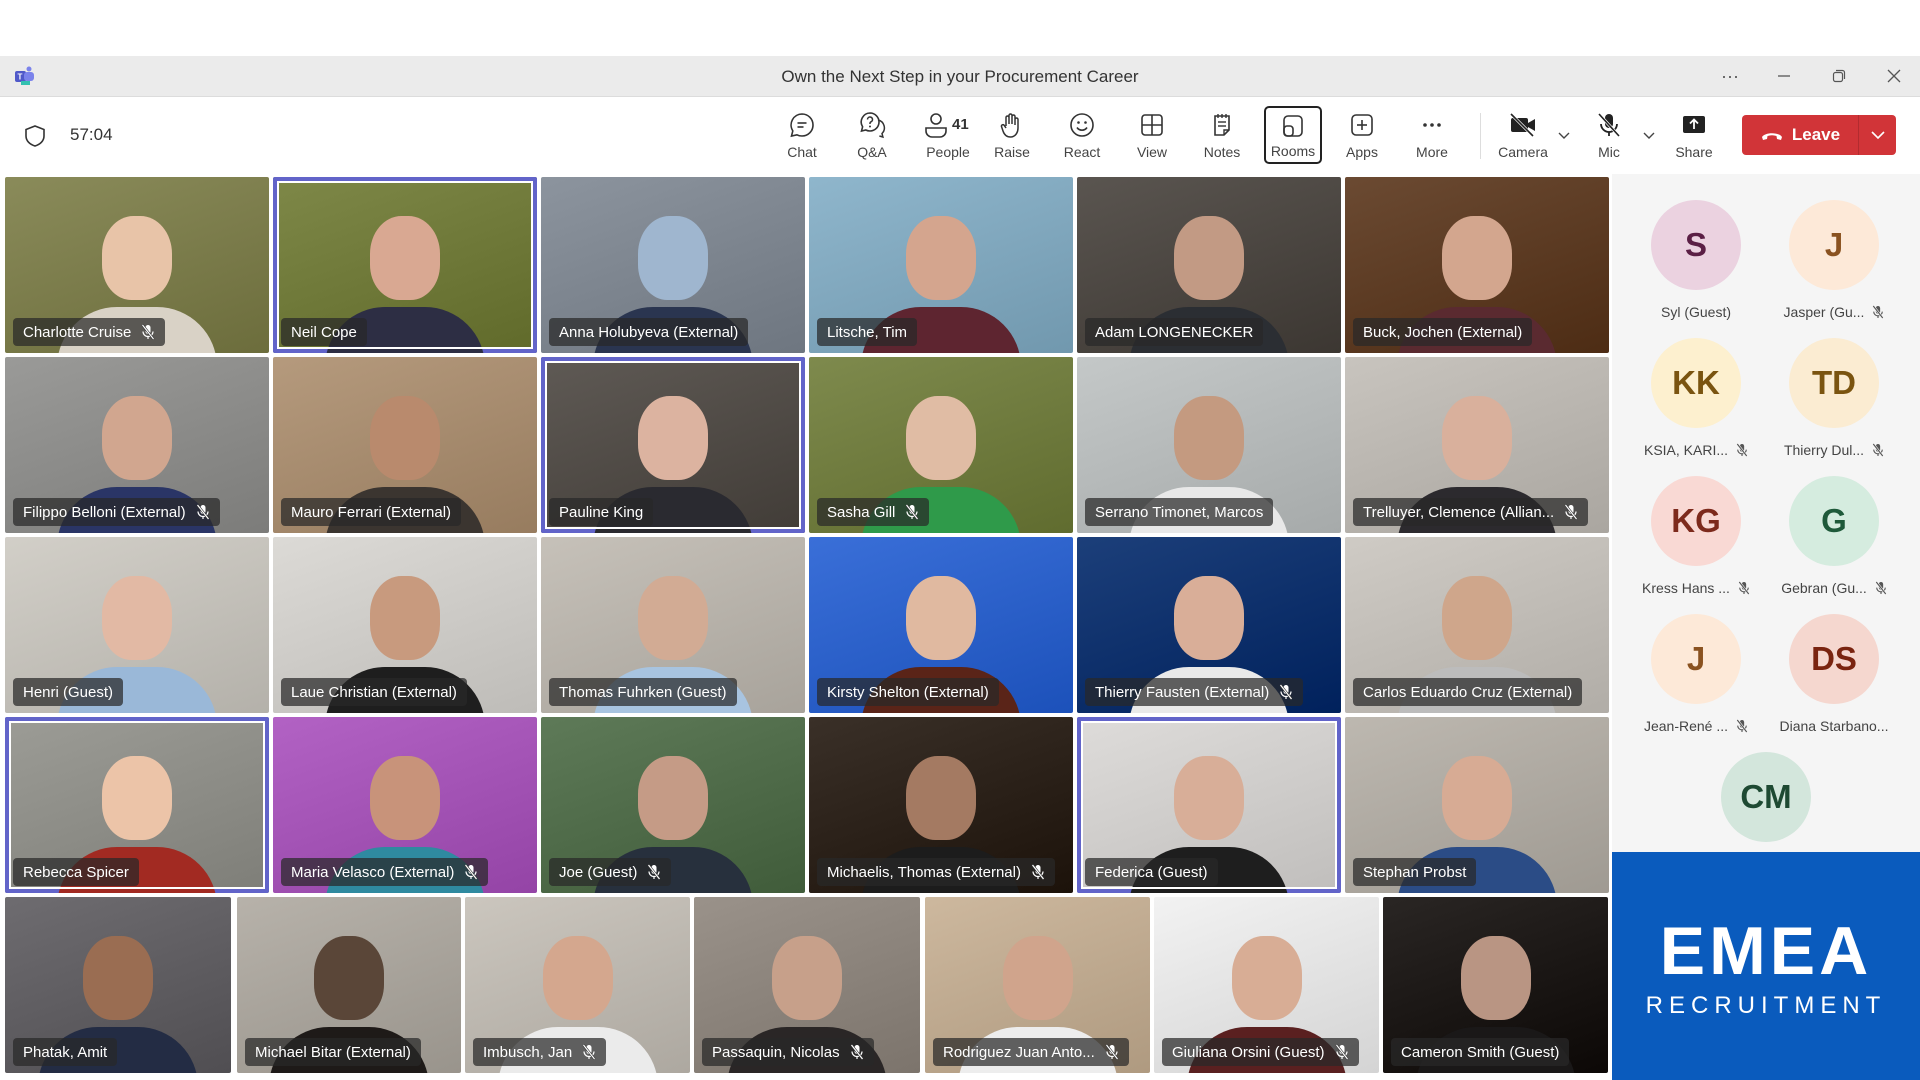  What do you see at coordinates (1609, 135) in the screenshot?
I see `mic-button: Mic` at bounding box center [1609, 135].